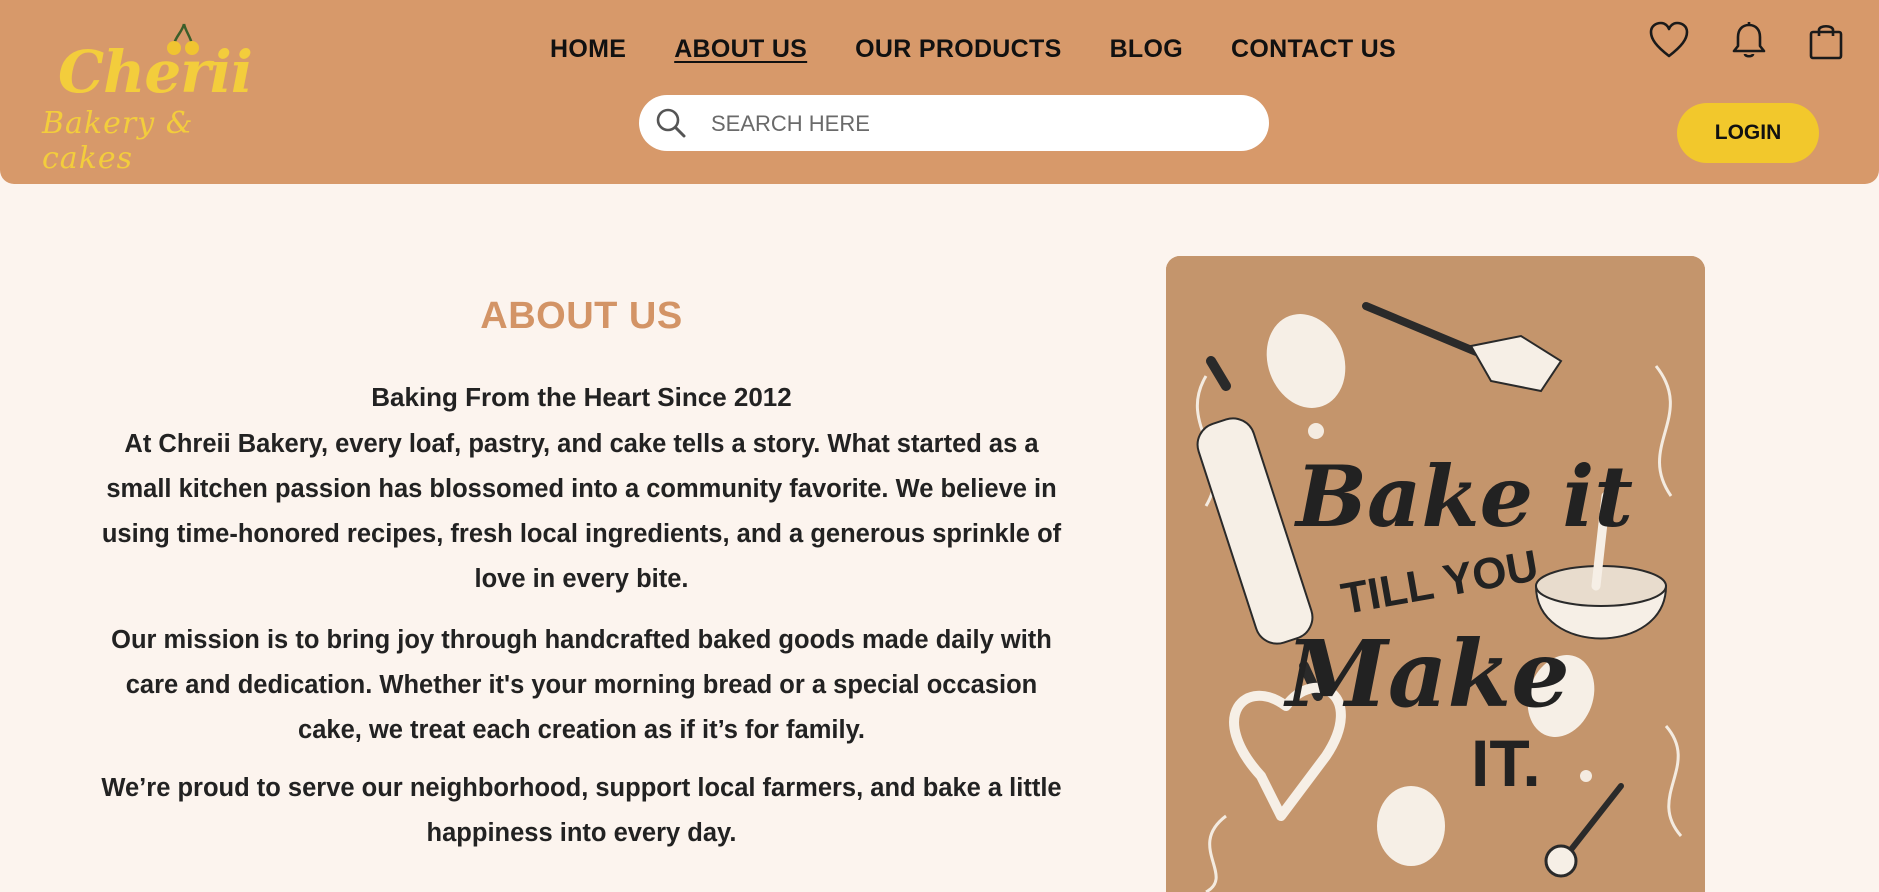 This screenshot has width=1879, height=892. I want to click on nav-contact-us: CONTACT US, so click(1313, 52).